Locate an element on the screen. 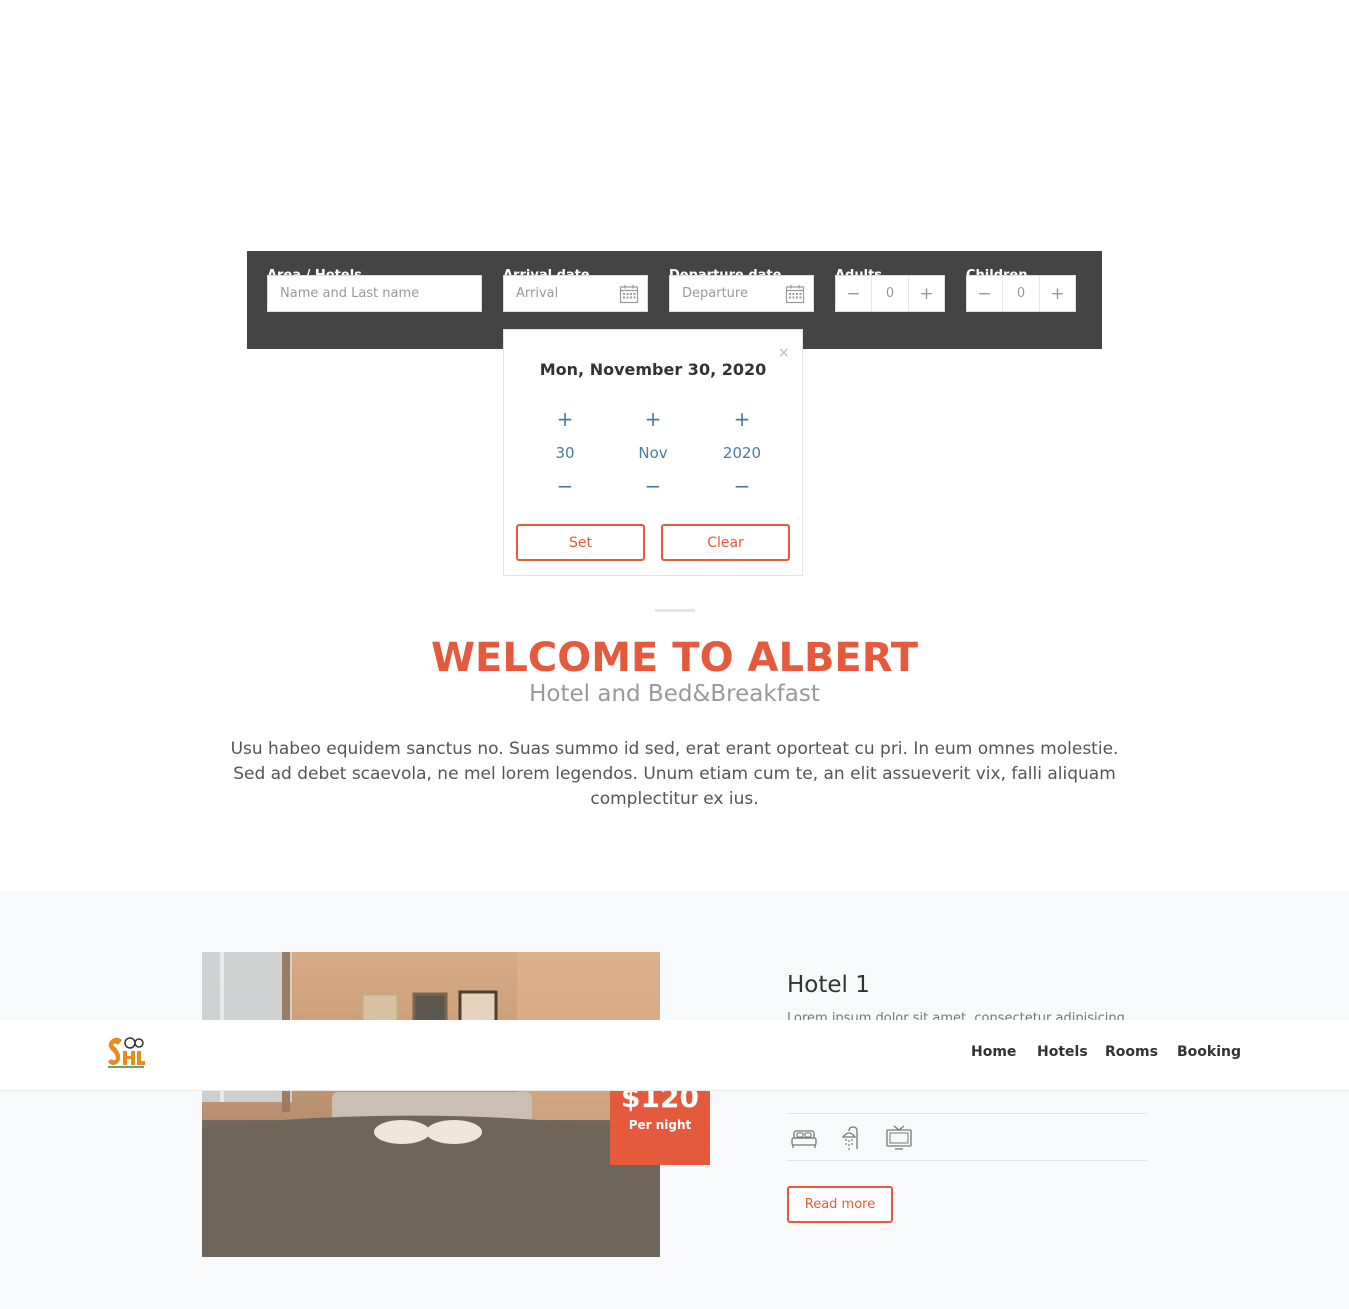 This screenshot has height=1309, width=1349. adults-value: 0 is located at coordinates (890, 293).